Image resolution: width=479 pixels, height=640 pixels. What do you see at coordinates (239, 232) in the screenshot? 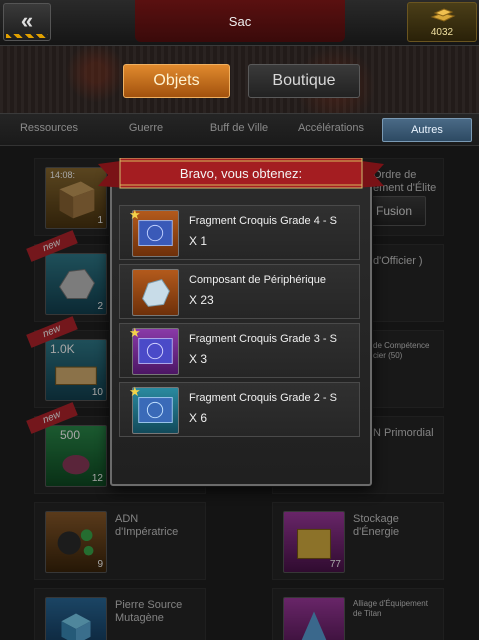
I see `reward-row: ★ Fragment Croquis Grade 4 - S X 1` at bounding box center [239, 232].